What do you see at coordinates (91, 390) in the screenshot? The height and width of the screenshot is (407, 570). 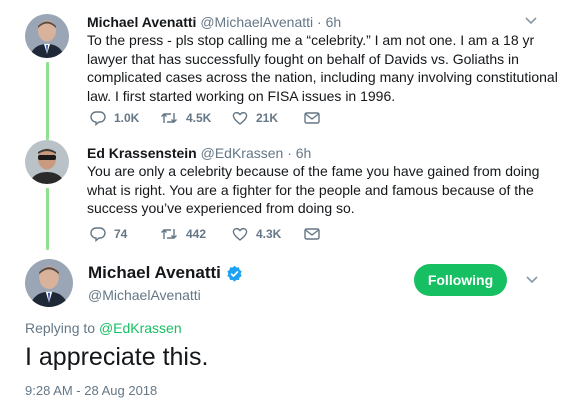 I see `tweet-timestamp: 9:28 AM - 28 Aug 2018` at bounding box center [91, 390].